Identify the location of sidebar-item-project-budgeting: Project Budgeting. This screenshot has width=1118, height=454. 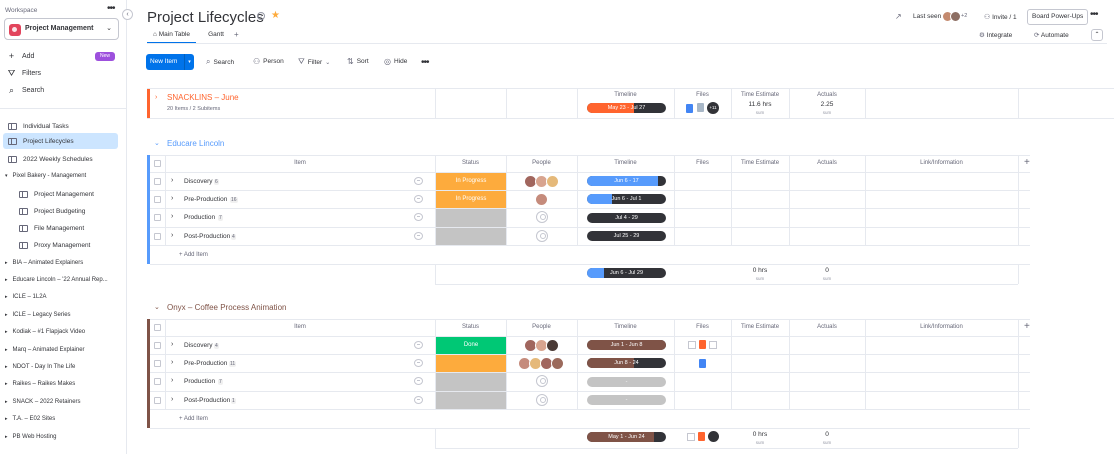
(66, 211).